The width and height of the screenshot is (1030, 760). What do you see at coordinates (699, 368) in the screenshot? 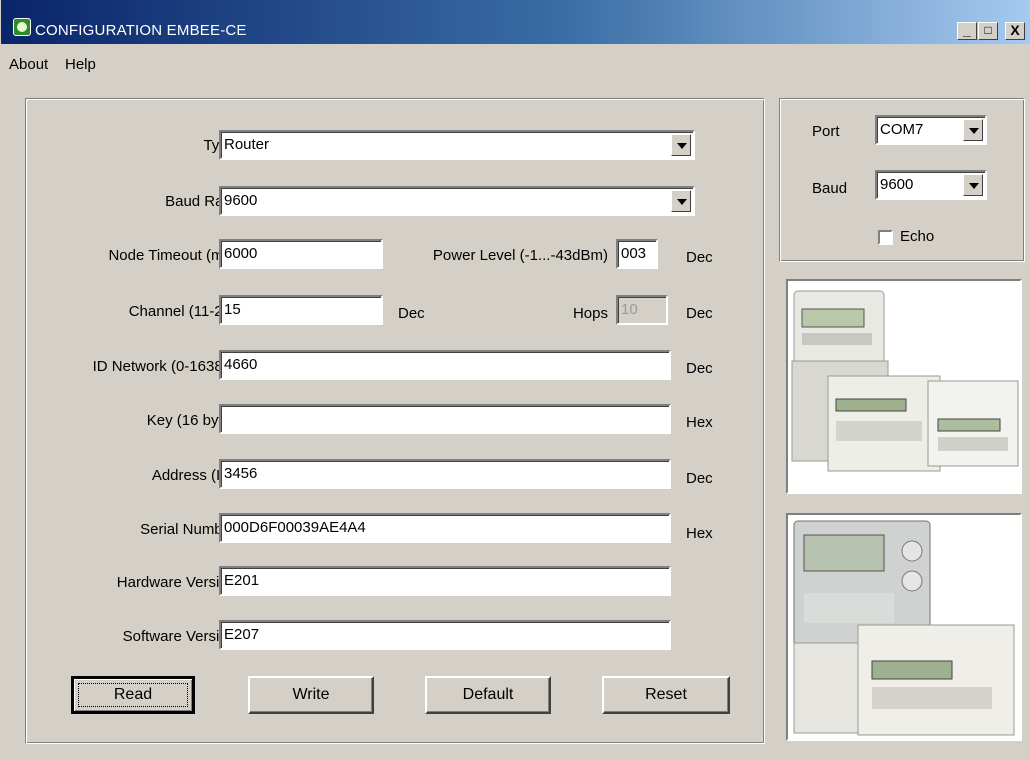
I see `id-network-unit: Dec` at bounding box center [699, 368].